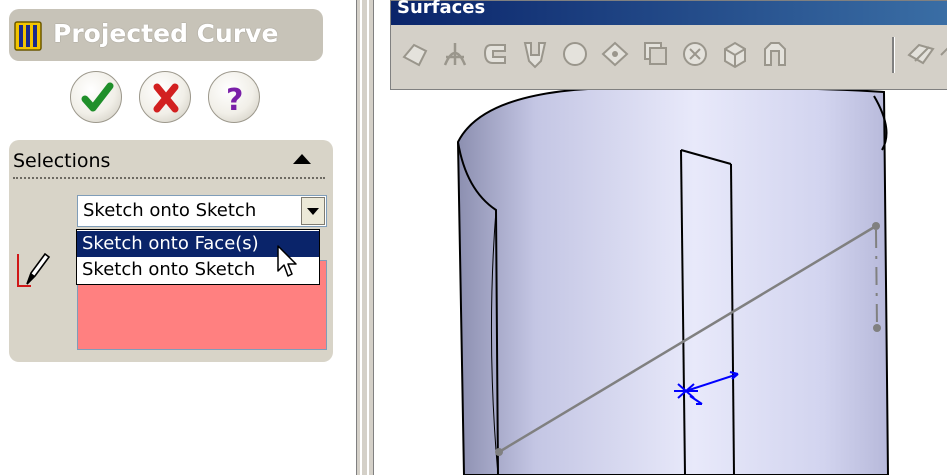 The width and height of the screenshot is (947, 475). I want to click on sketch-endpoint-bottom, so click(877, 328).